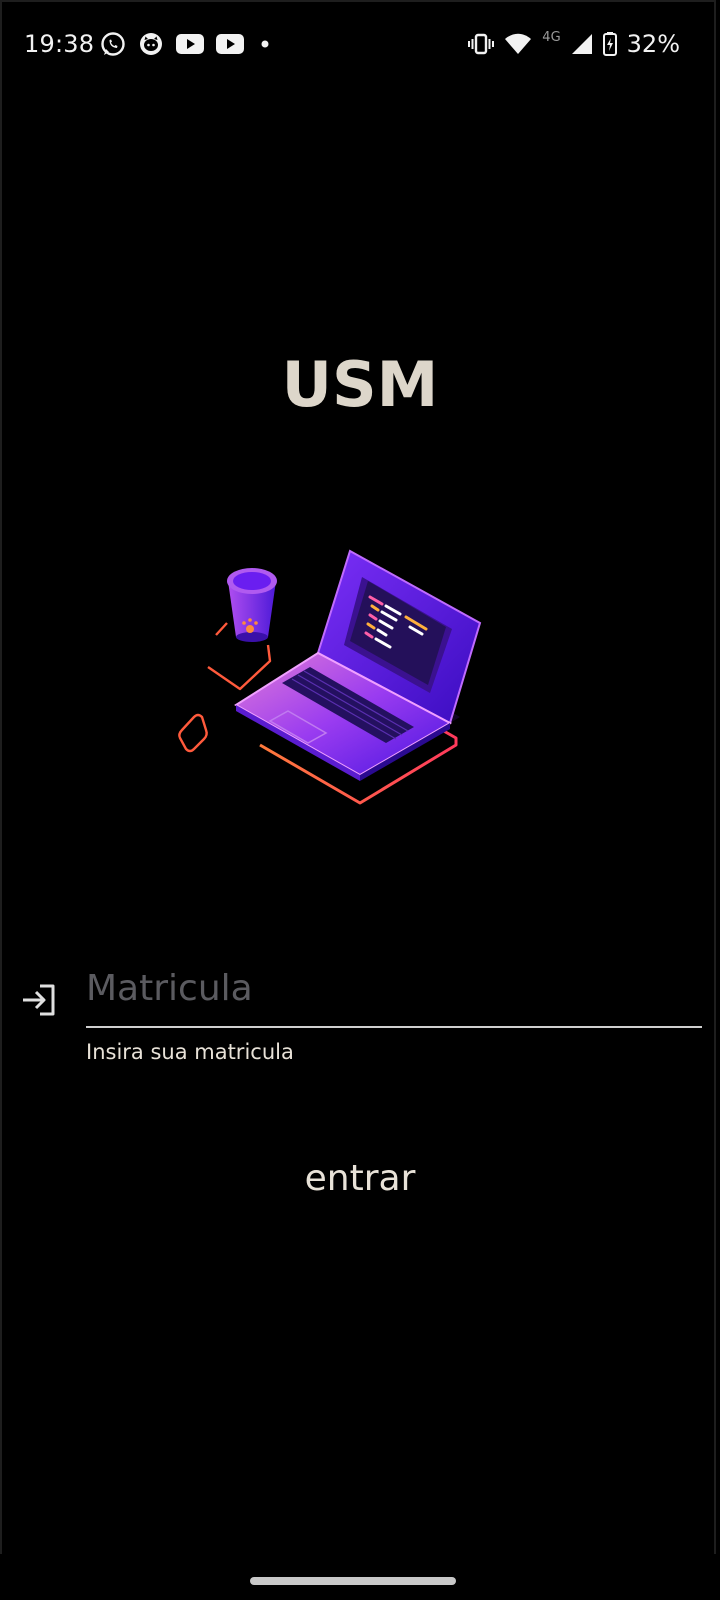  I want to click on network-type-label: 4G, so click(551, 37).